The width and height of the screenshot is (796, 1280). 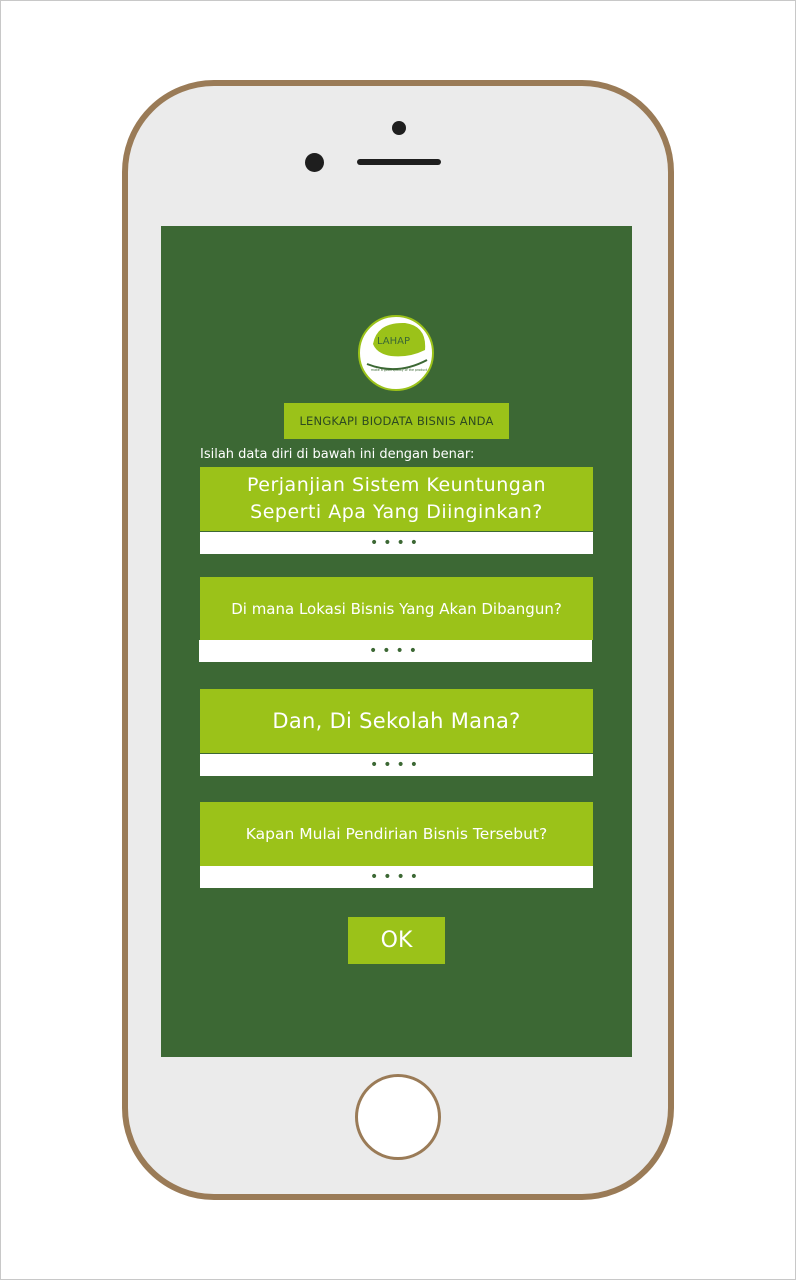 I want to click on answer-field-business-location: ••••, so click(x=395, y=651).